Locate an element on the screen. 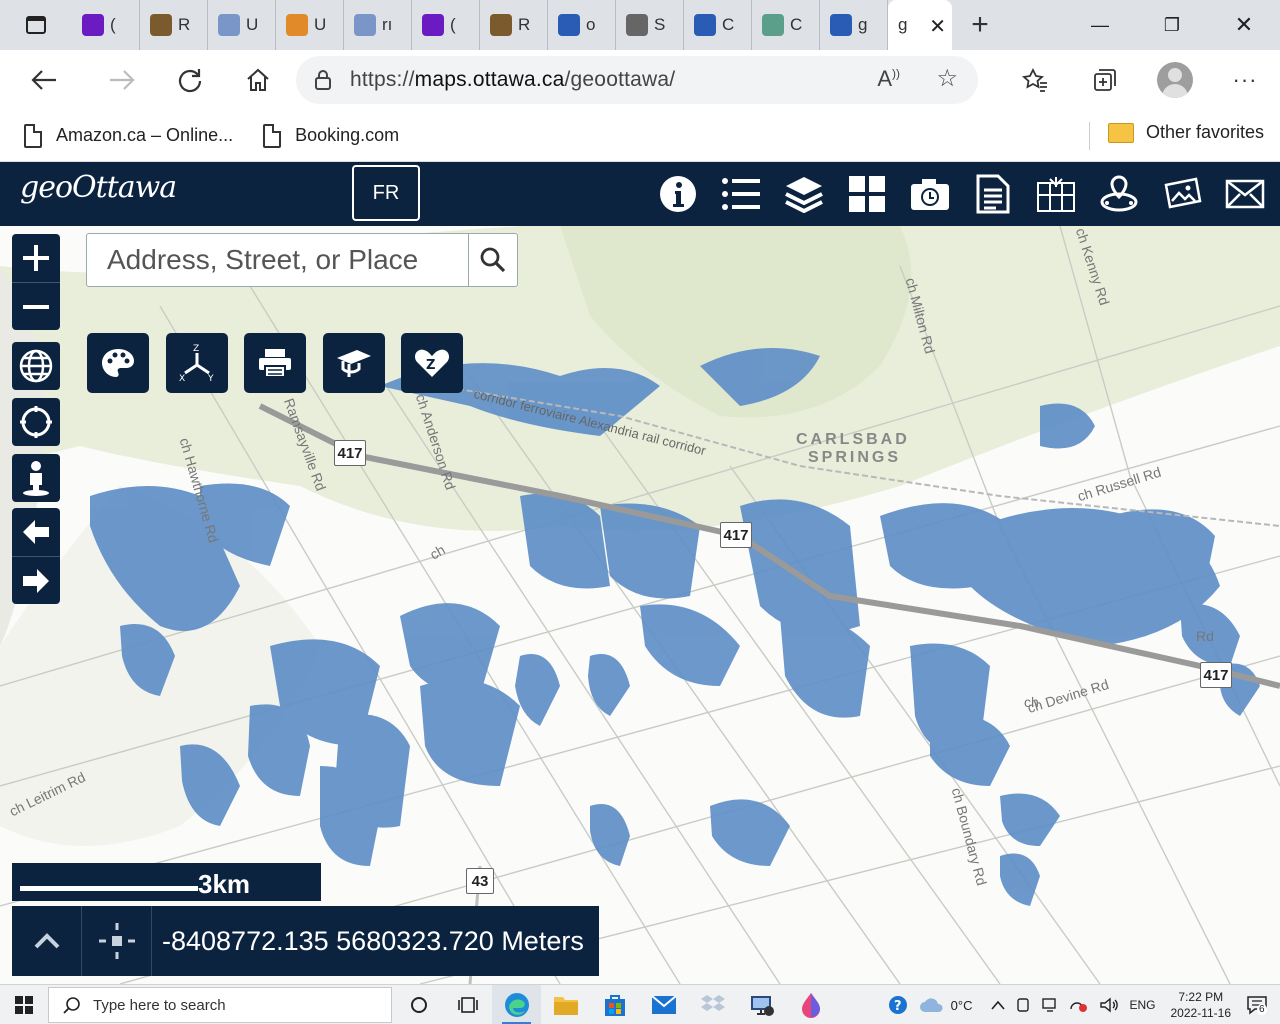  remote-app-button is located at coordinates (761, 1004).